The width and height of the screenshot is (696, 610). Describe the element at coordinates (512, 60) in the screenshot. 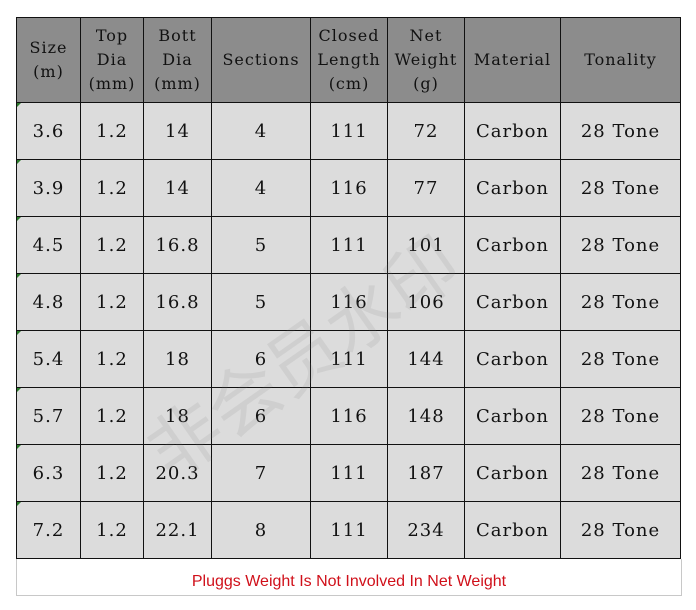

I see `column-header: Material` at that location.